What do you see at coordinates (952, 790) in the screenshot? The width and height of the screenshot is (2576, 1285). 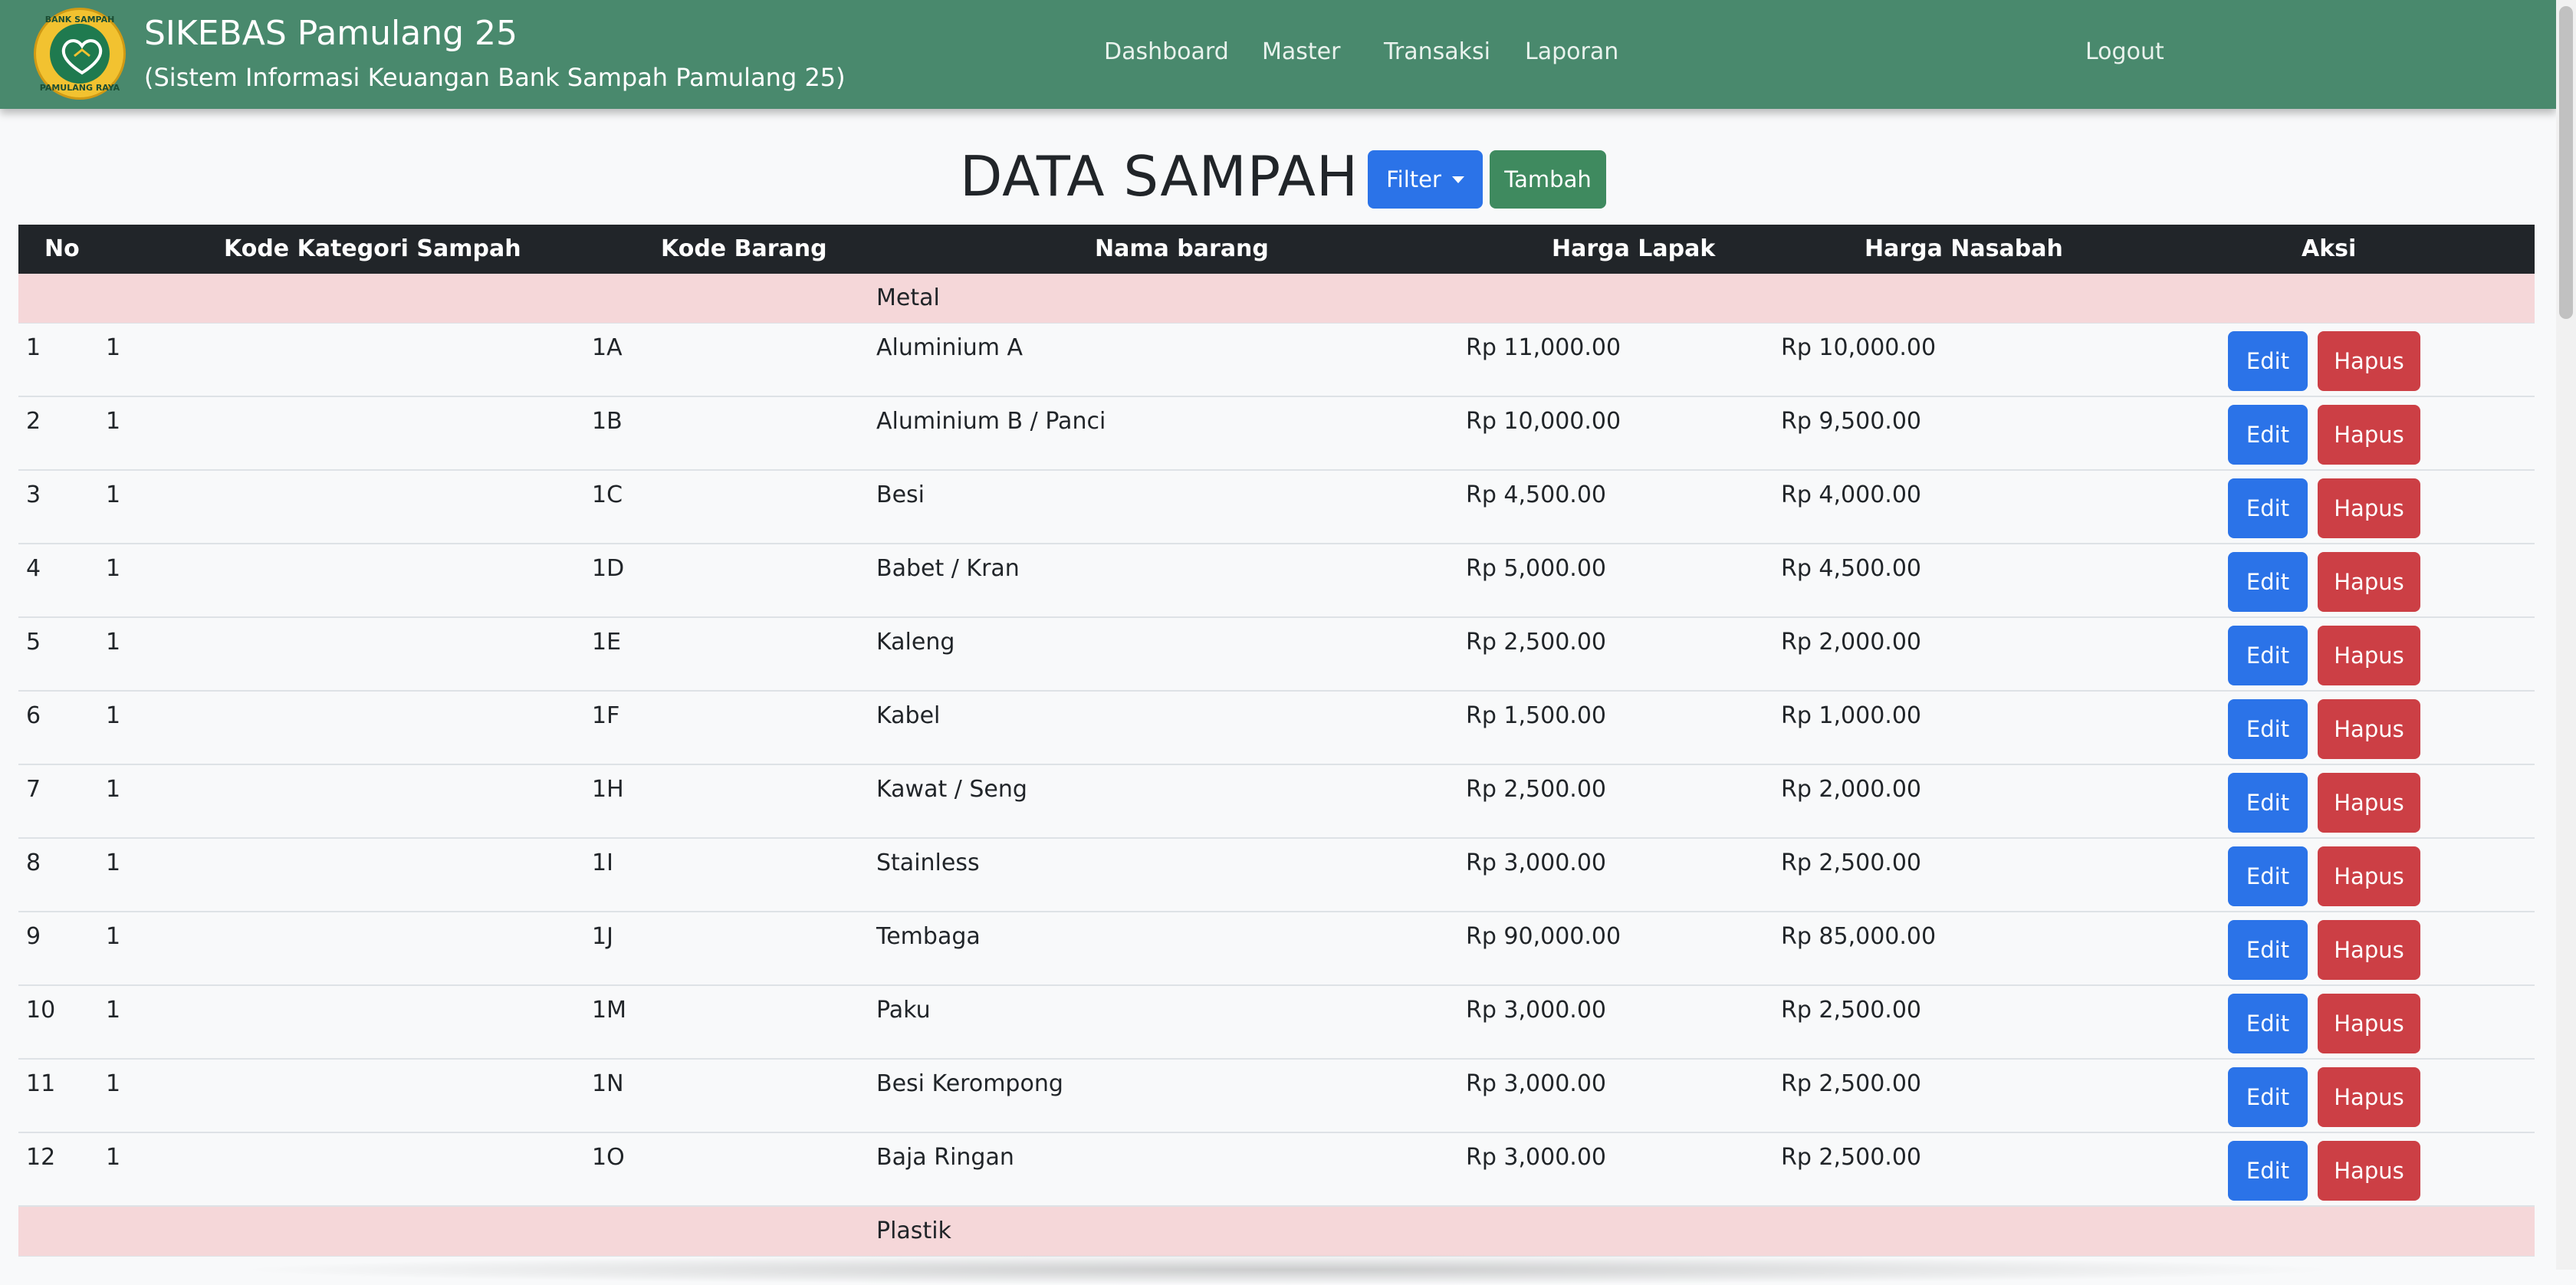 I see `nama-barang-cell: Kawat / Seng` at bounding box center [952, 790].